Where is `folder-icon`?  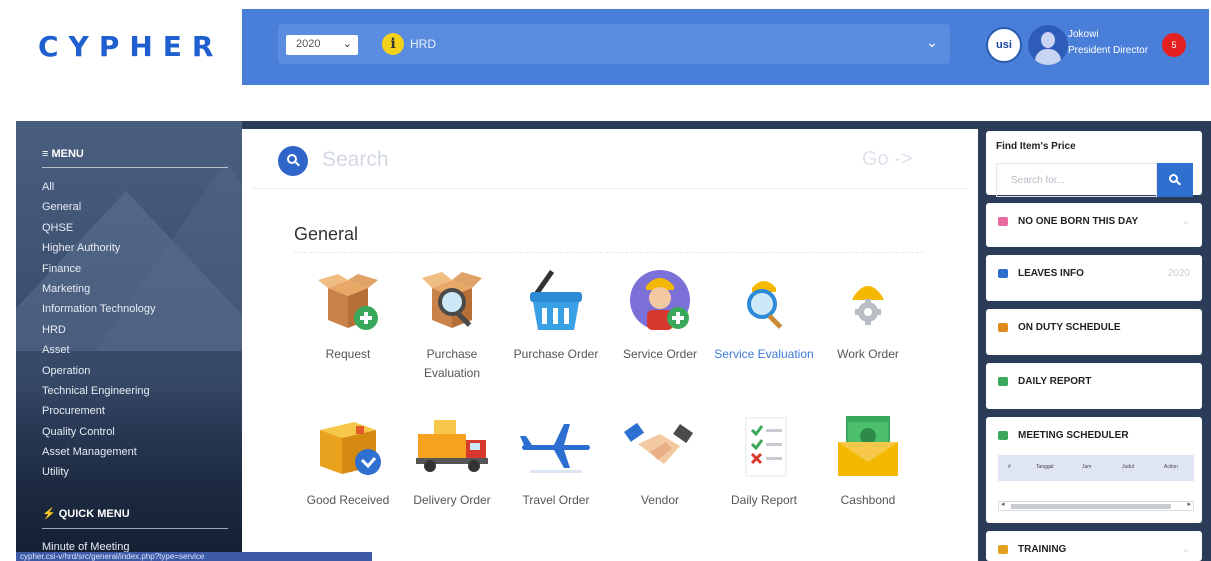
folder-icon is located at coordinates (1003, 549).